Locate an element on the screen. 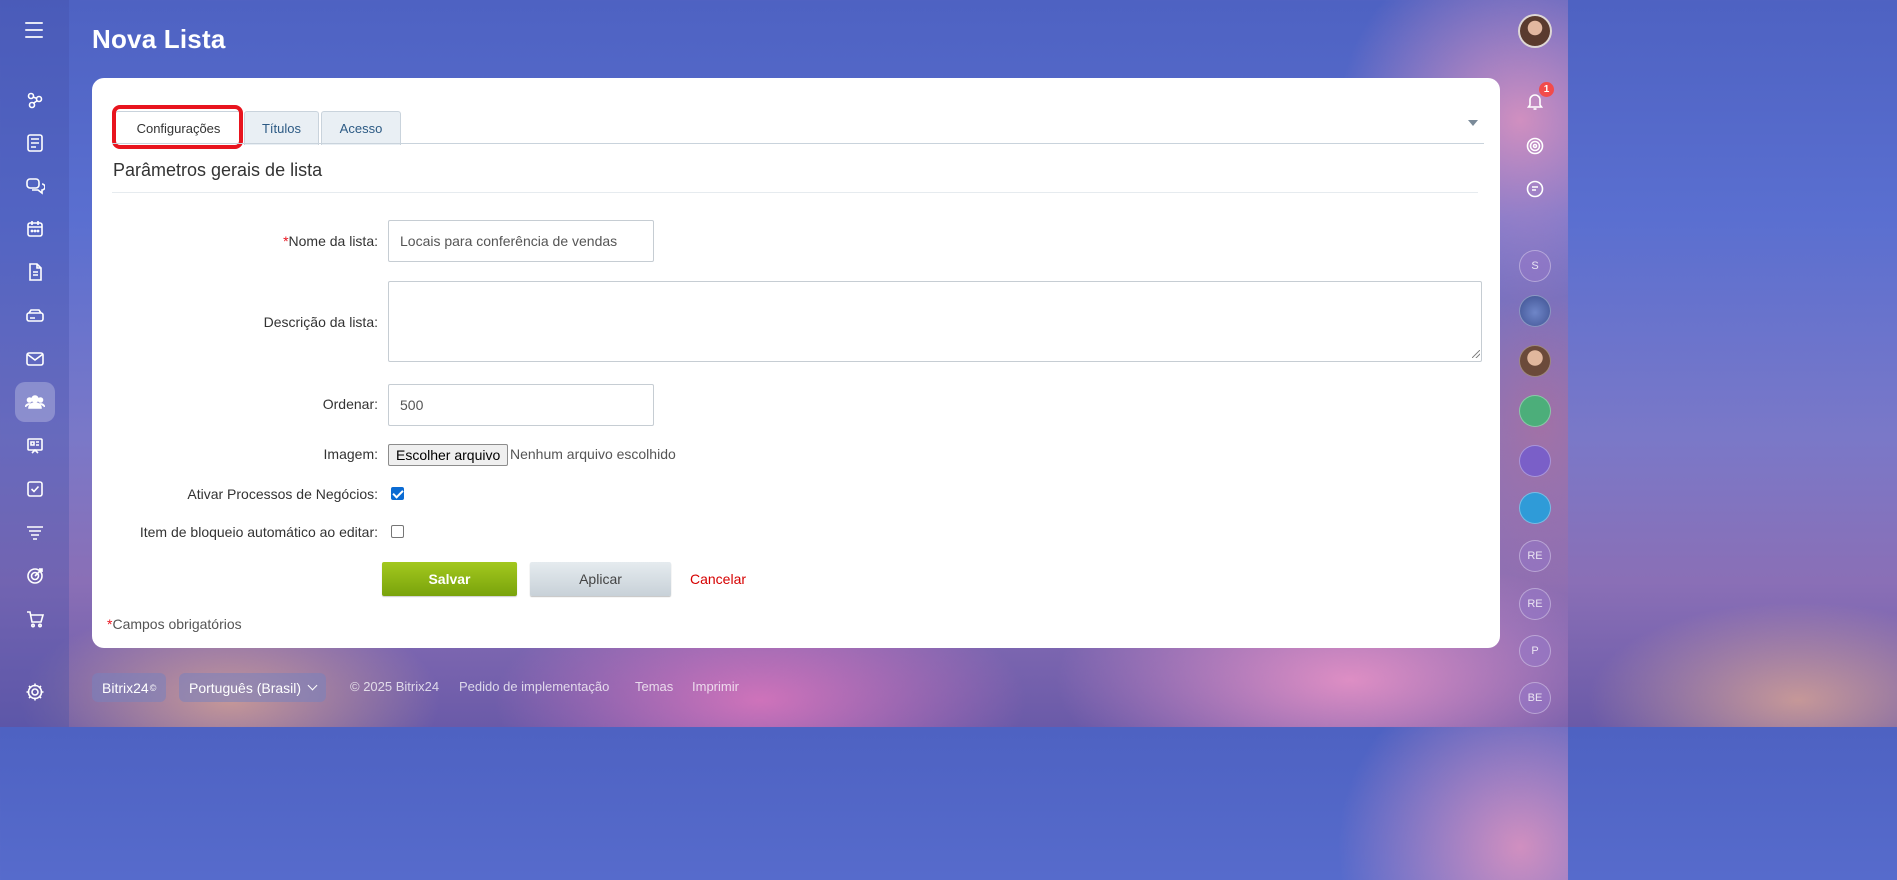 This screenshot has height=880, width=1897. section-title: Parâmetros gerais de lista is located at coordinates (218, 170).